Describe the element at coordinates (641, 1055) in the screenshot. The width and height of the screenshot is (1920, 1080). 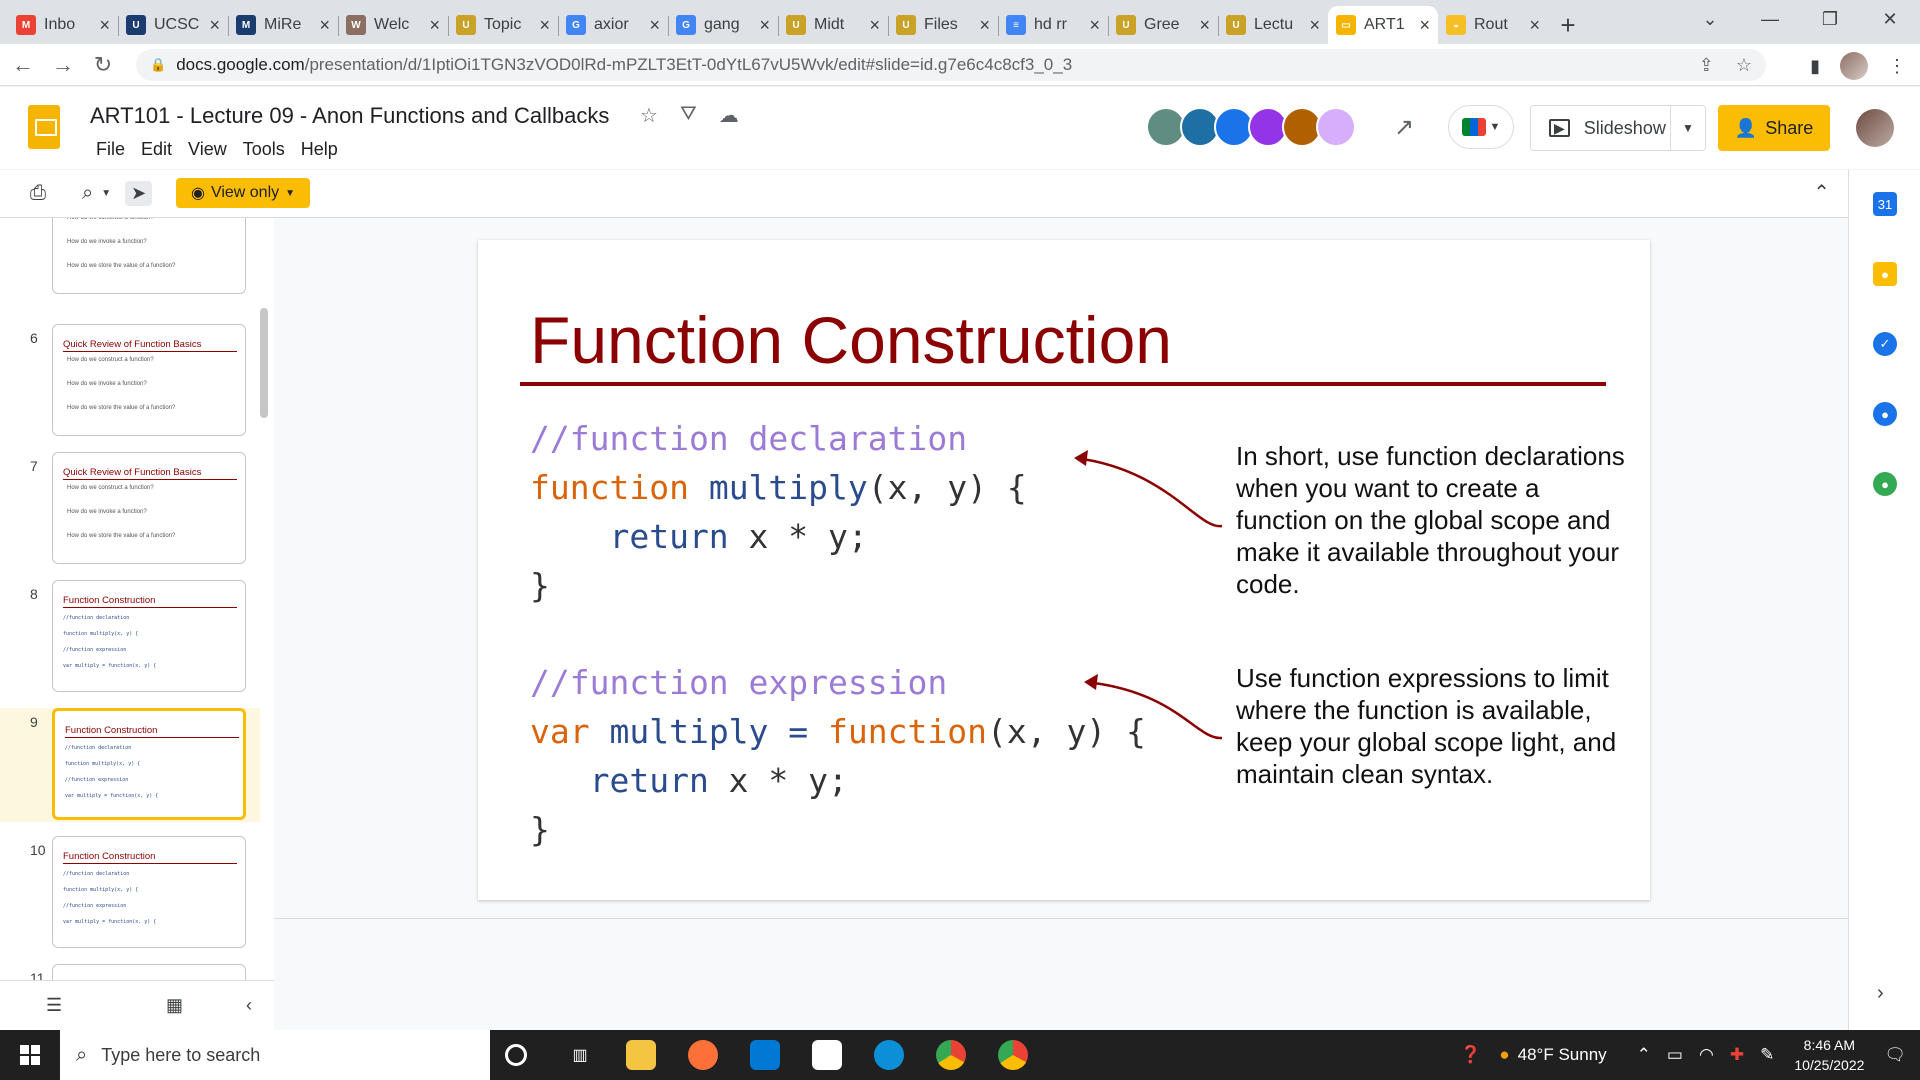
I see `file-explorer-icon` at that location.